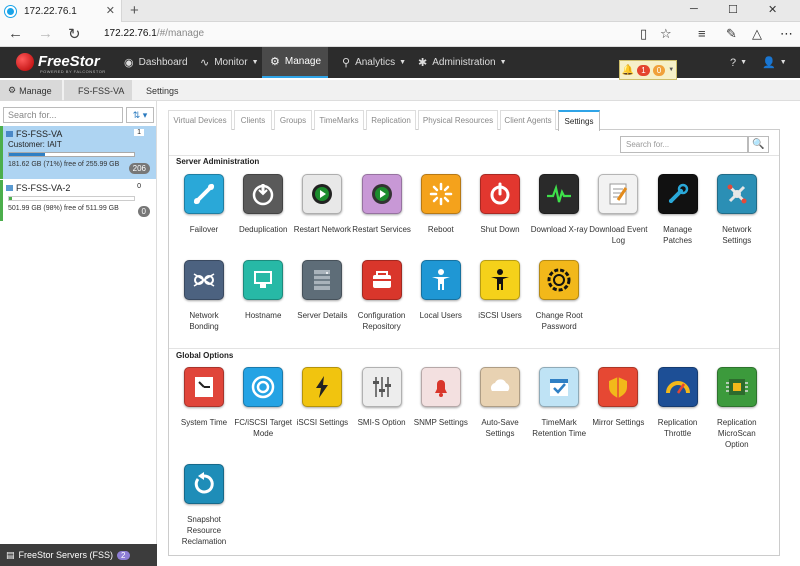  I want to click on help-menu: ? ▼, so click(738, 62).